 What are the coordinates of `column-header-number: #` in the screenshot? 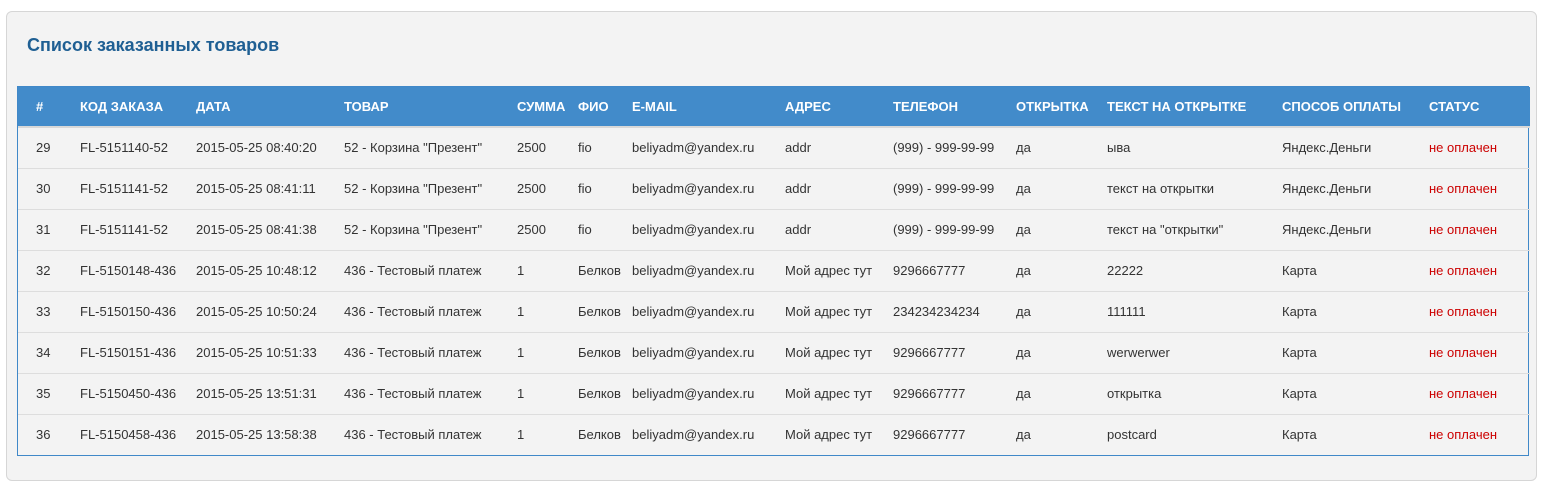 It's located at (49, 107).